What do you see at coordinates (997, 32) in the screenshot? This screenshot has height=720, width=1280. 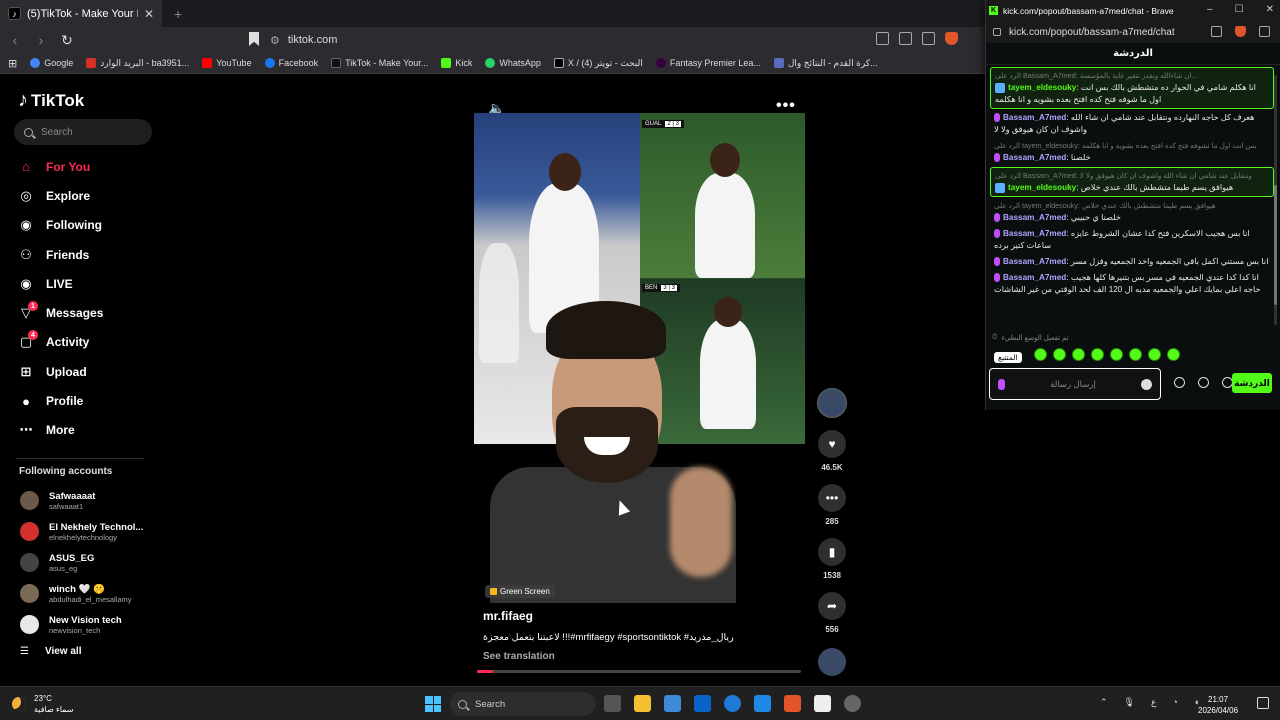 I see `site-info-icon` at bounding box center [997, 32].